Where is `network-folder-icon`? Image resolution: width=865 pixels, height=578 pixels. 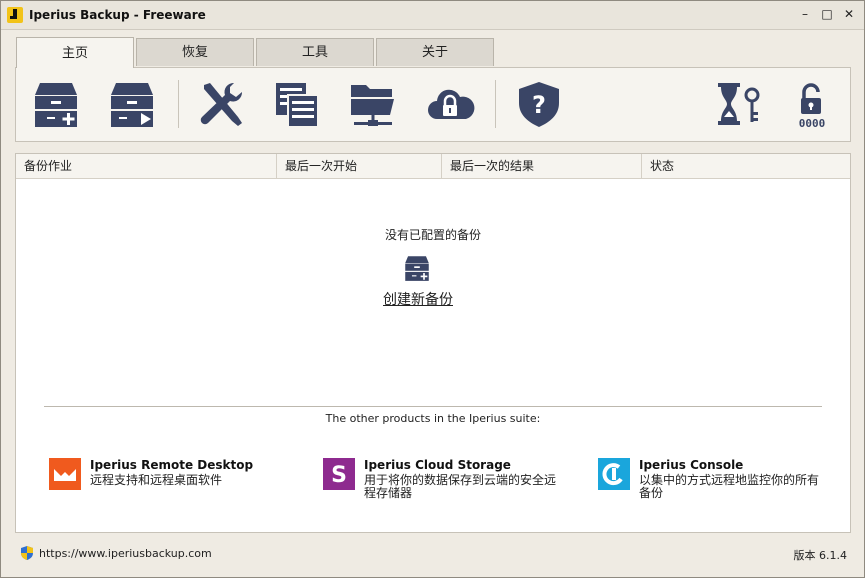
network-folder-icon is located at coordinates (372, 105).